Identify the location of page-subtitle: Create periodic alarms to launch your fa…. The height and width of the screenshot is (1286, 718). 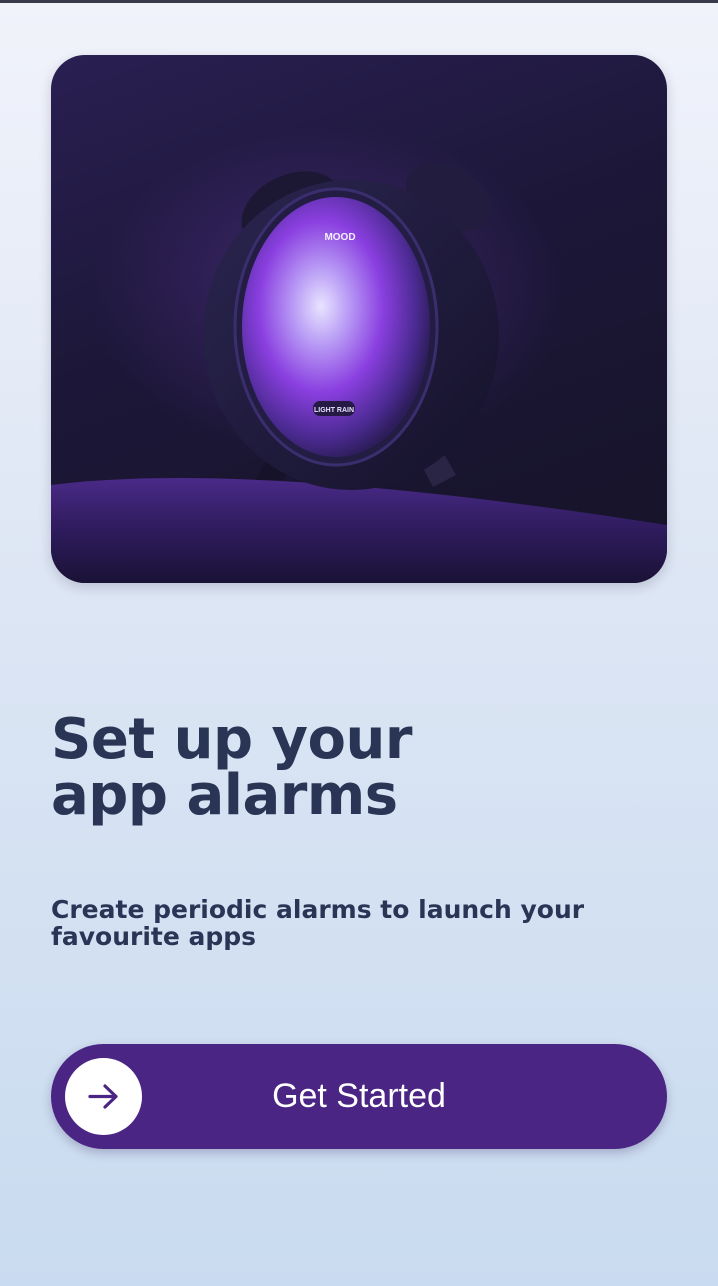
(318, 923).